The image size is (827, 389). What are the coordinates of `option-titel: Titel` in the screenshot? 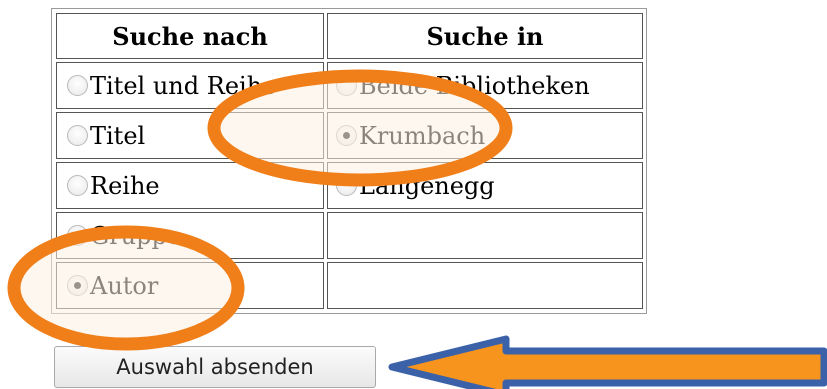 It's located at (190, 135).